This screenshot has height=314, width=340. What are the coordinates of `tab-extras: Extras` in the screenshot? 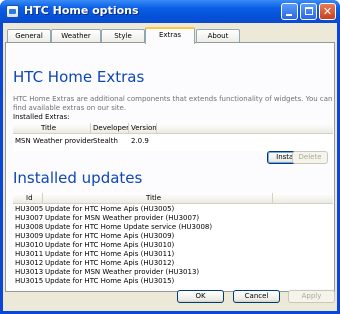 It's located at (170, 35).